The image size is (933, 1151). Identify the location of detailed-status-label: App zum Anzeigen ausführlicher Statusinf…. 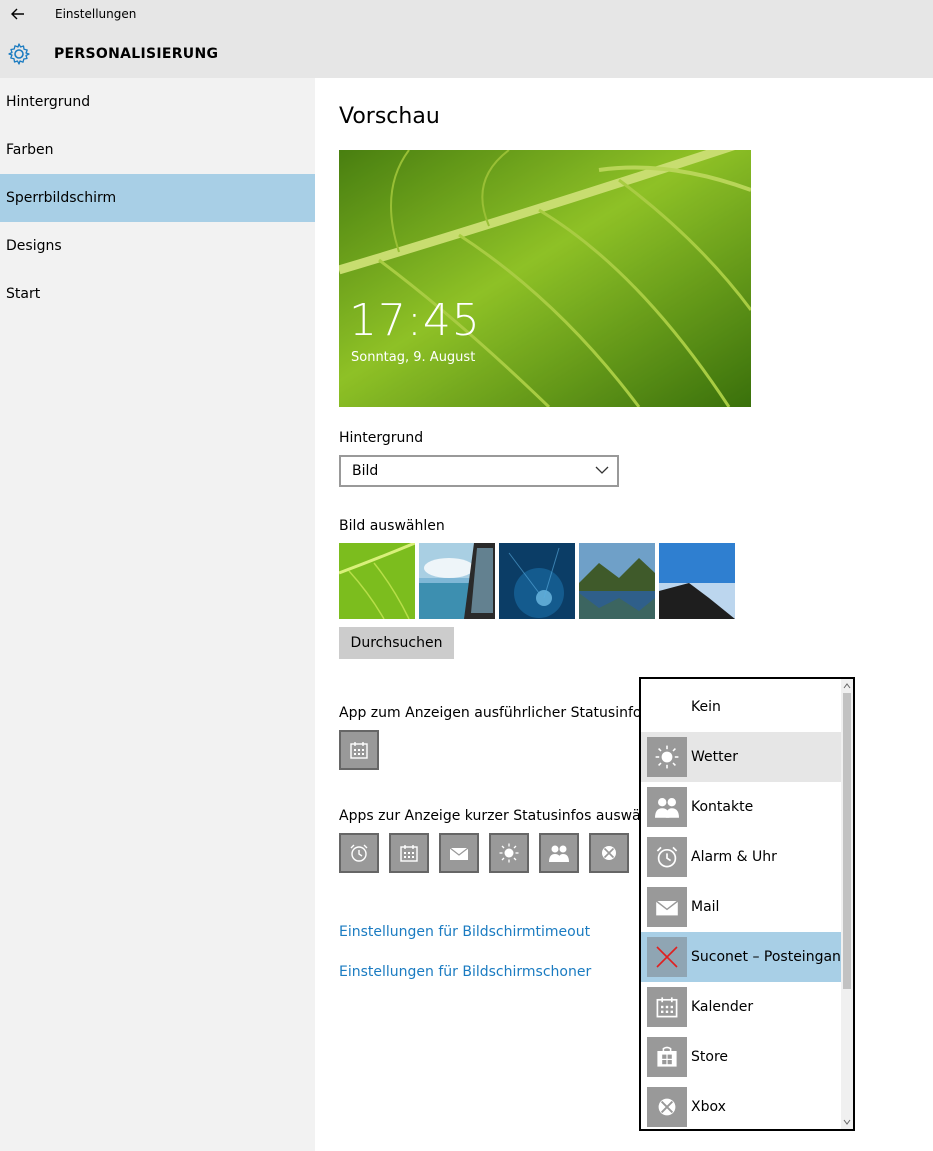
(500, 713).